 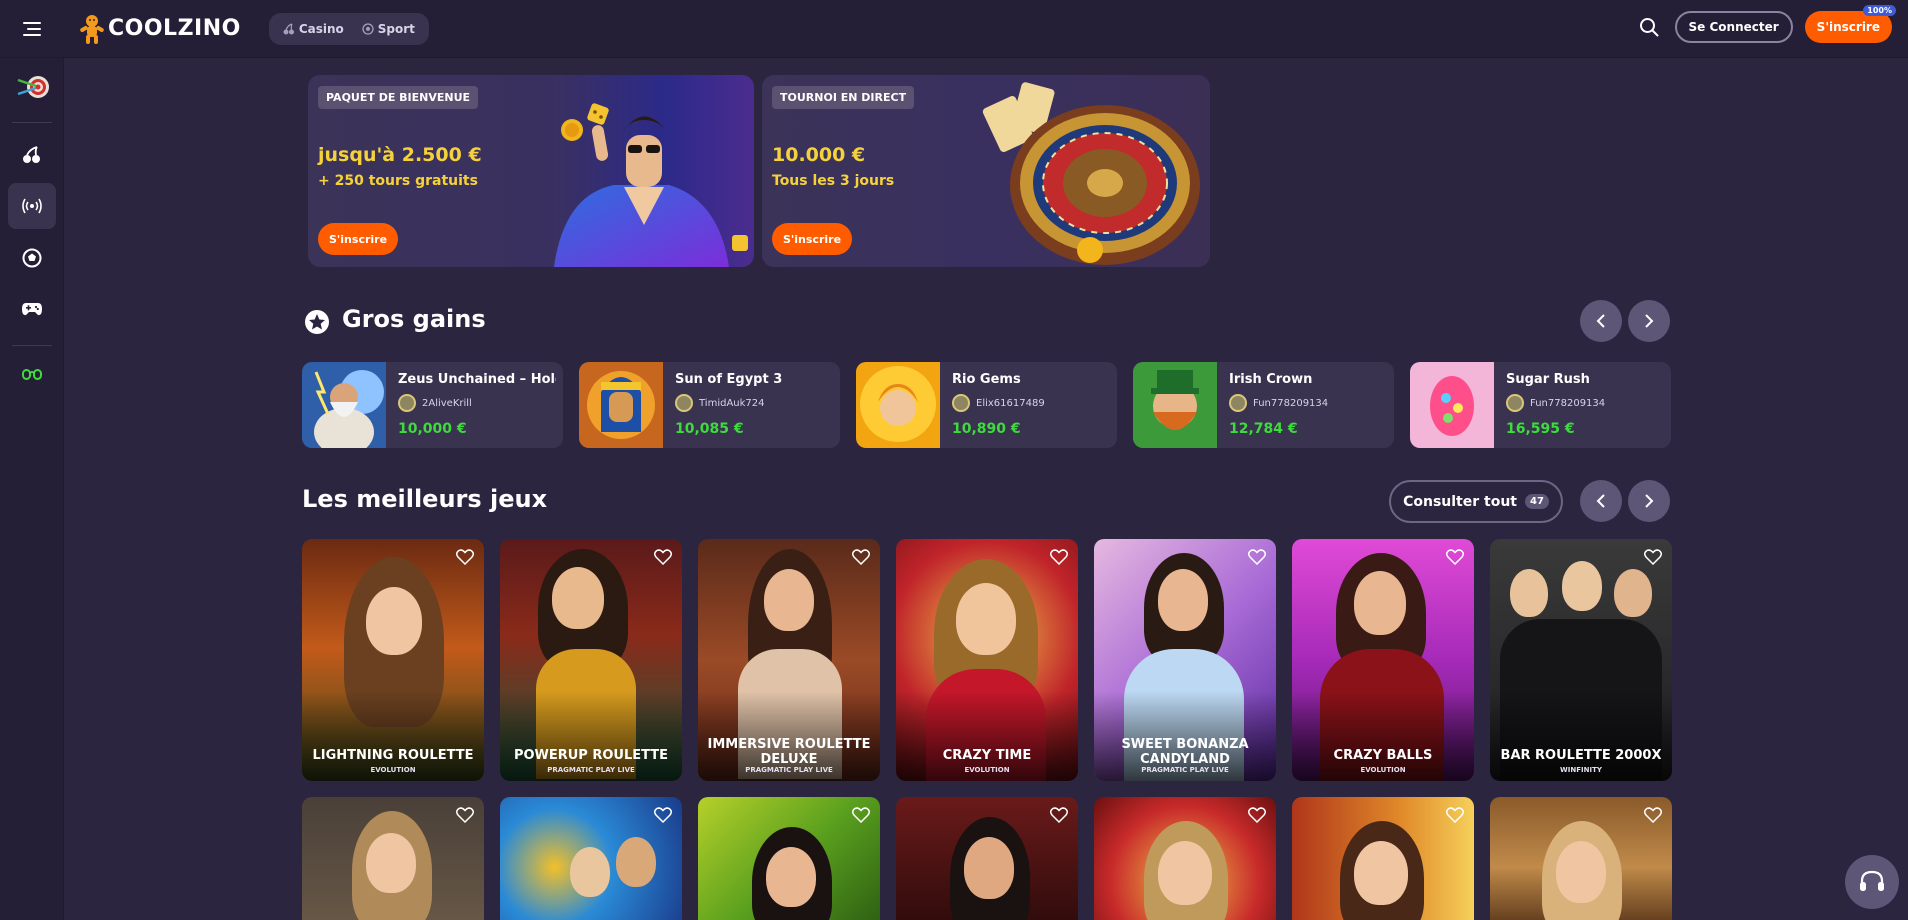 What do you see at coordinates (32, 29) in the screenshot?
I see `menu-toggle-button` at bounding box center [32, 29].